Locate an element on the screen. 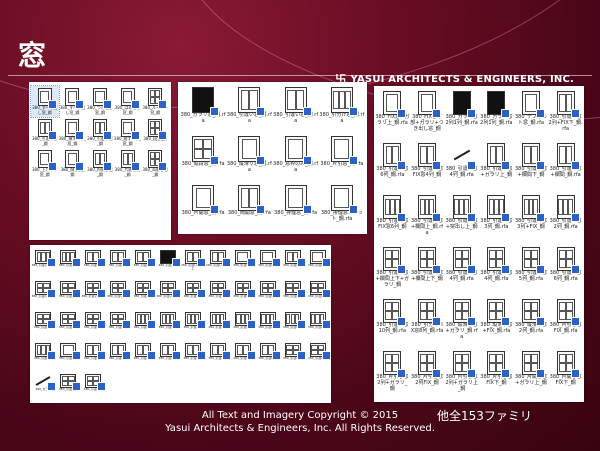 Image resolution: width=600 pixels, height=451 pixels. family-item: 380_引違い窓10列_鋼.rfa is located at coordinates (392, 323).